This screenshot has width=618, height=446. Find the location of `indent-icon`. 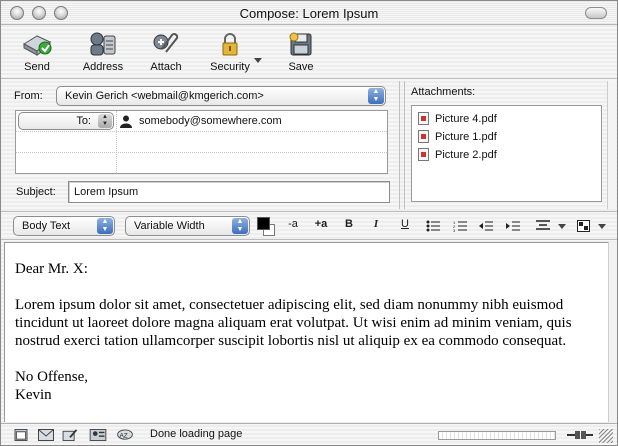

indent-icon is located at coordinates (513, 226).